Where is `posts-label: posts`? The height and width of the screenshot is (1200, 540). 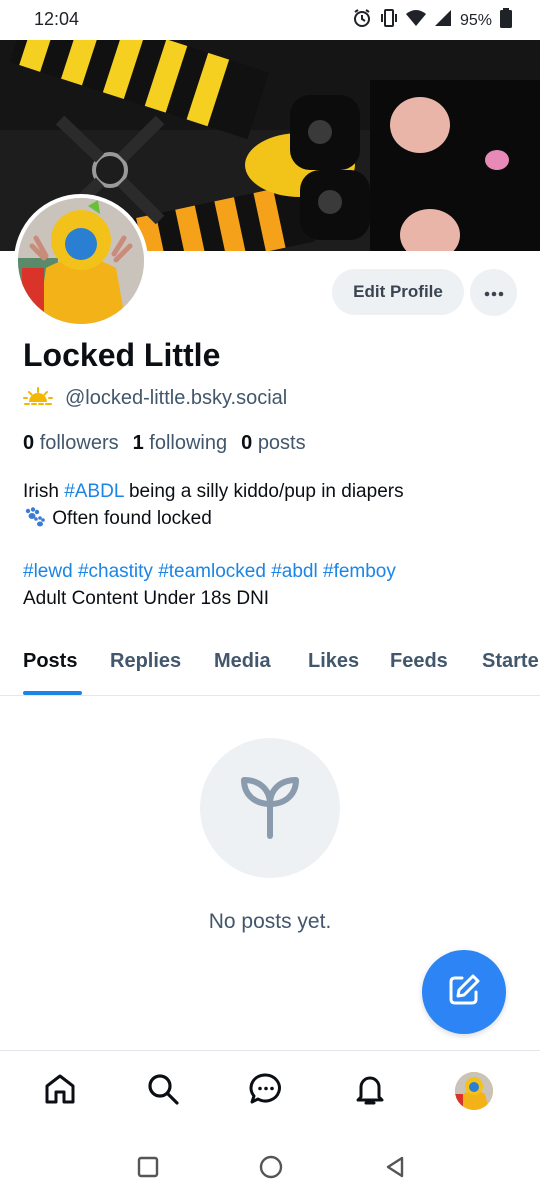
posts-label: posts is located at coordinates (281, 443).